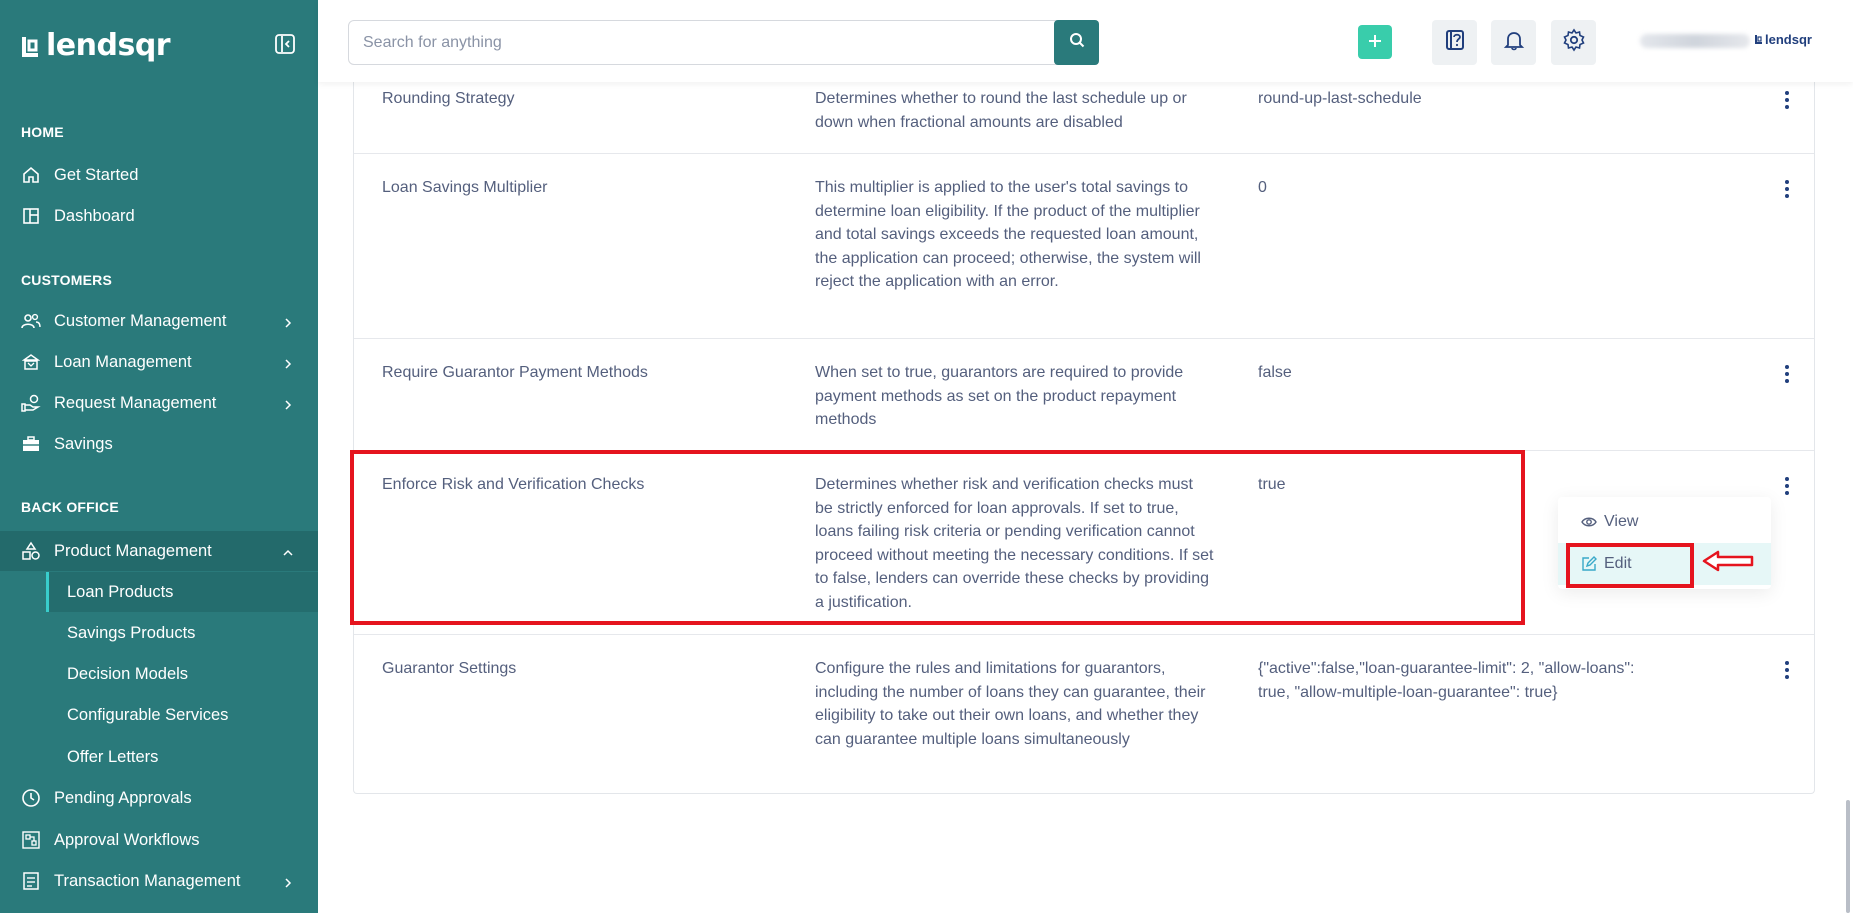 This screenshot has width=1853, height=913. I want to click on add-button, so click(1375, 42).